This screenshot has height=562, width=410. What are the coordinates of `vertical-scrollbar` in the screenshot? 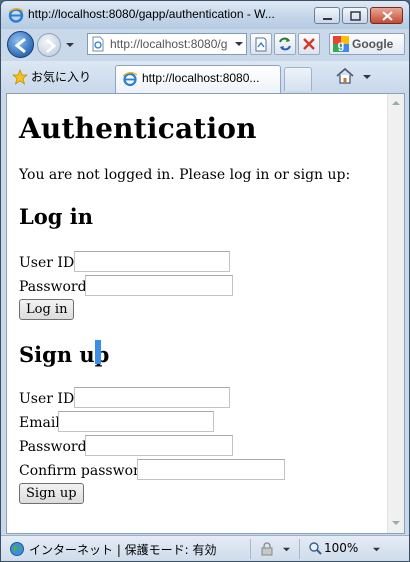 It's located at (395, 313).